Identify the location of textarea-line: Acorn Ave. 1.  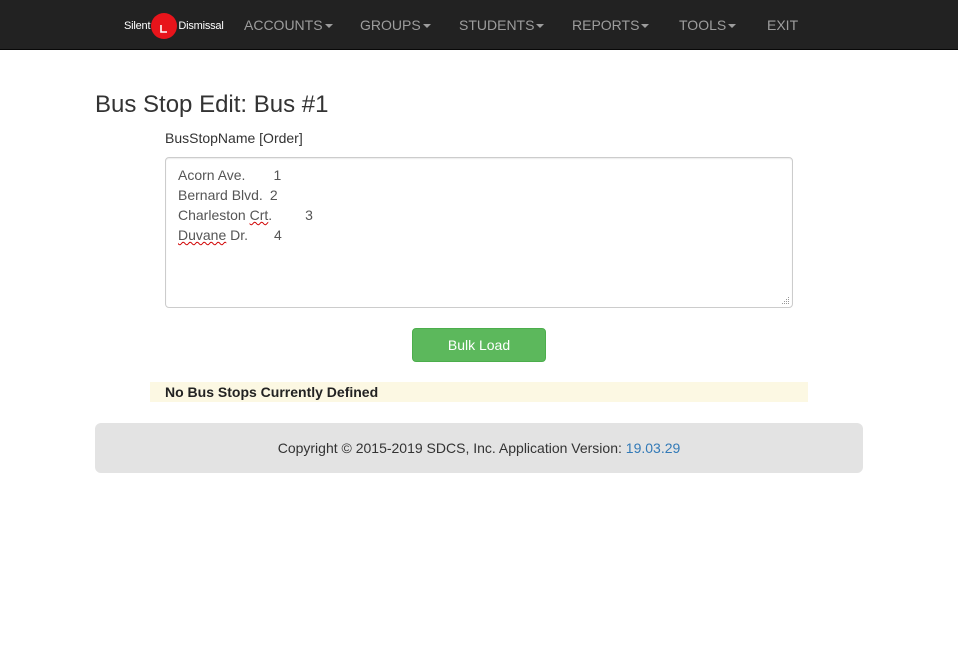
(479, 175).